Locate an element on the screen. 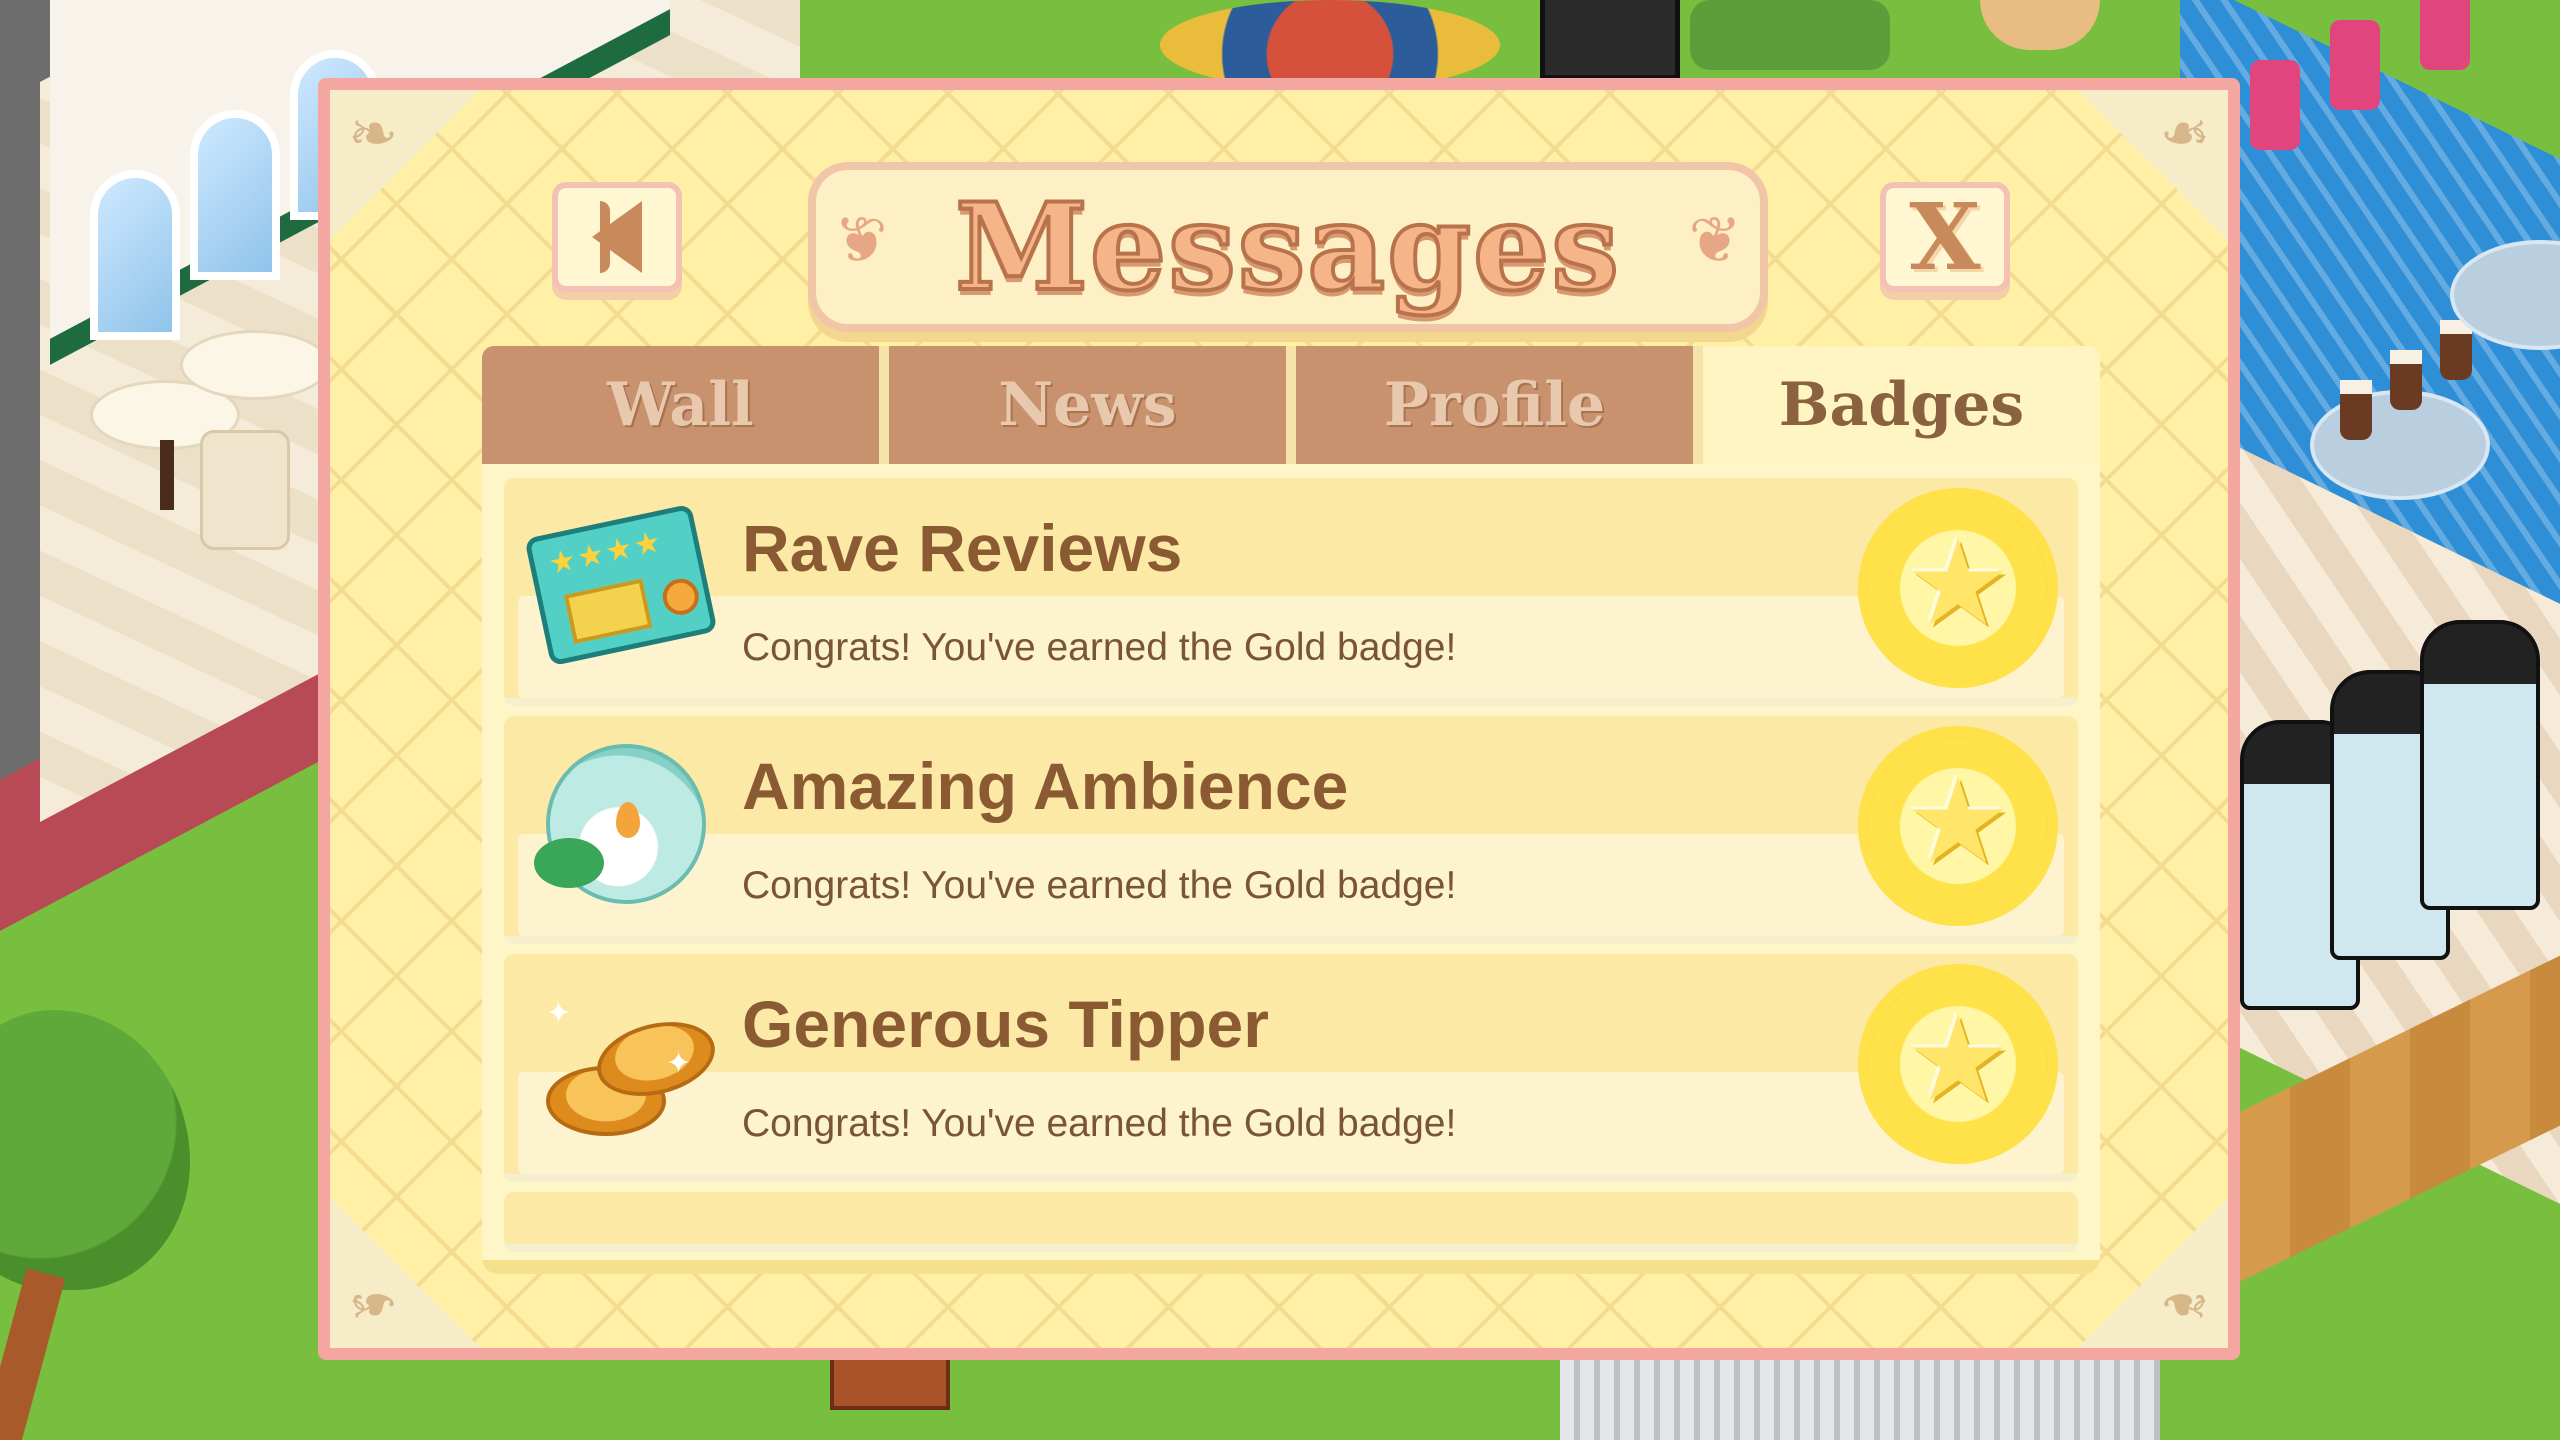 The image size is (2560, 1440). shelf is located at coordinates (1610, 40).